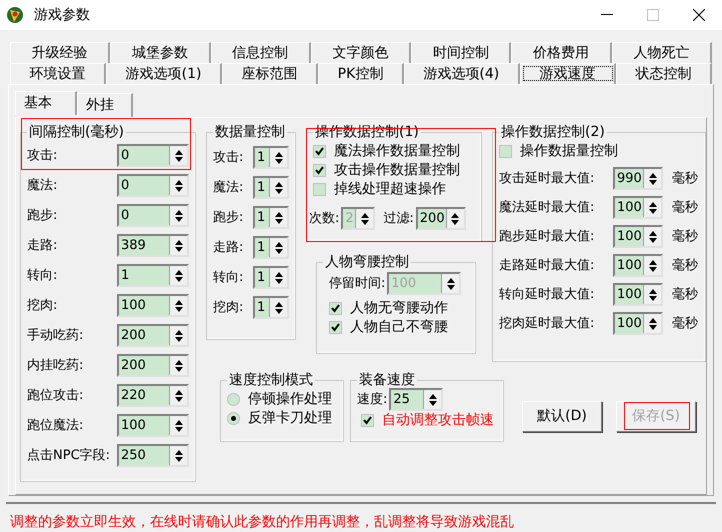 The image size is (722, 532). I want to click on checkbox-option: 人物无弯腰动作, so click(399, 308).